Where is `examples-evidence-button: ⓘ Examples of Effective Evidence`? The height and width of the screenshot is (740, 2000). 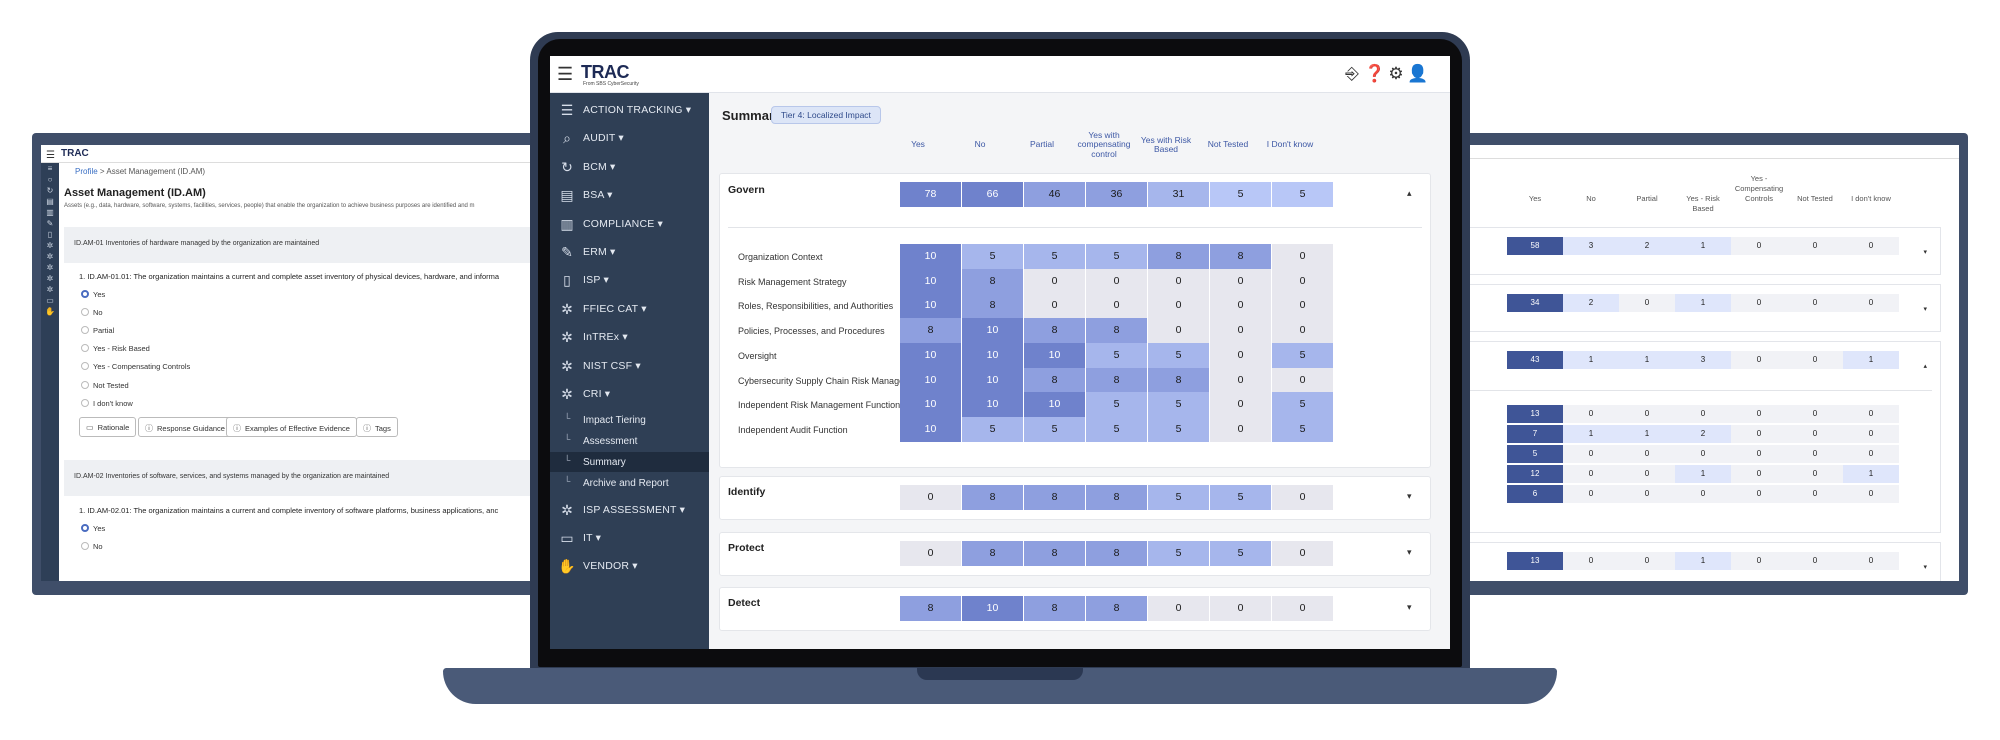 examples-evidence-button: ⓘ Examples of Effective Evidence is located at coordinates (291, 427).